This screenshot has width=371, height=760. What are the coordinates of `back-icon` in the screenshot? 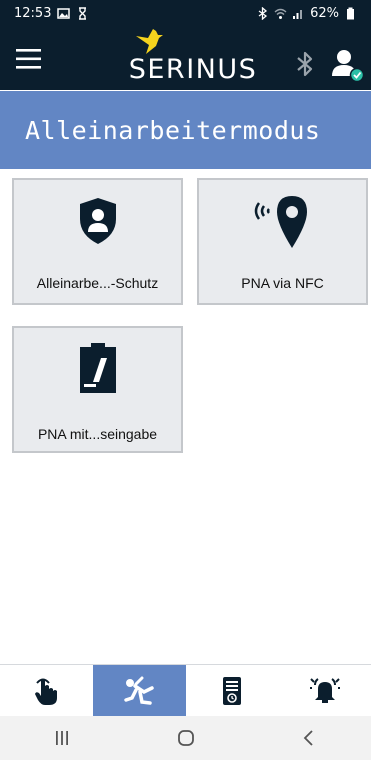 It's located at (308, 738).